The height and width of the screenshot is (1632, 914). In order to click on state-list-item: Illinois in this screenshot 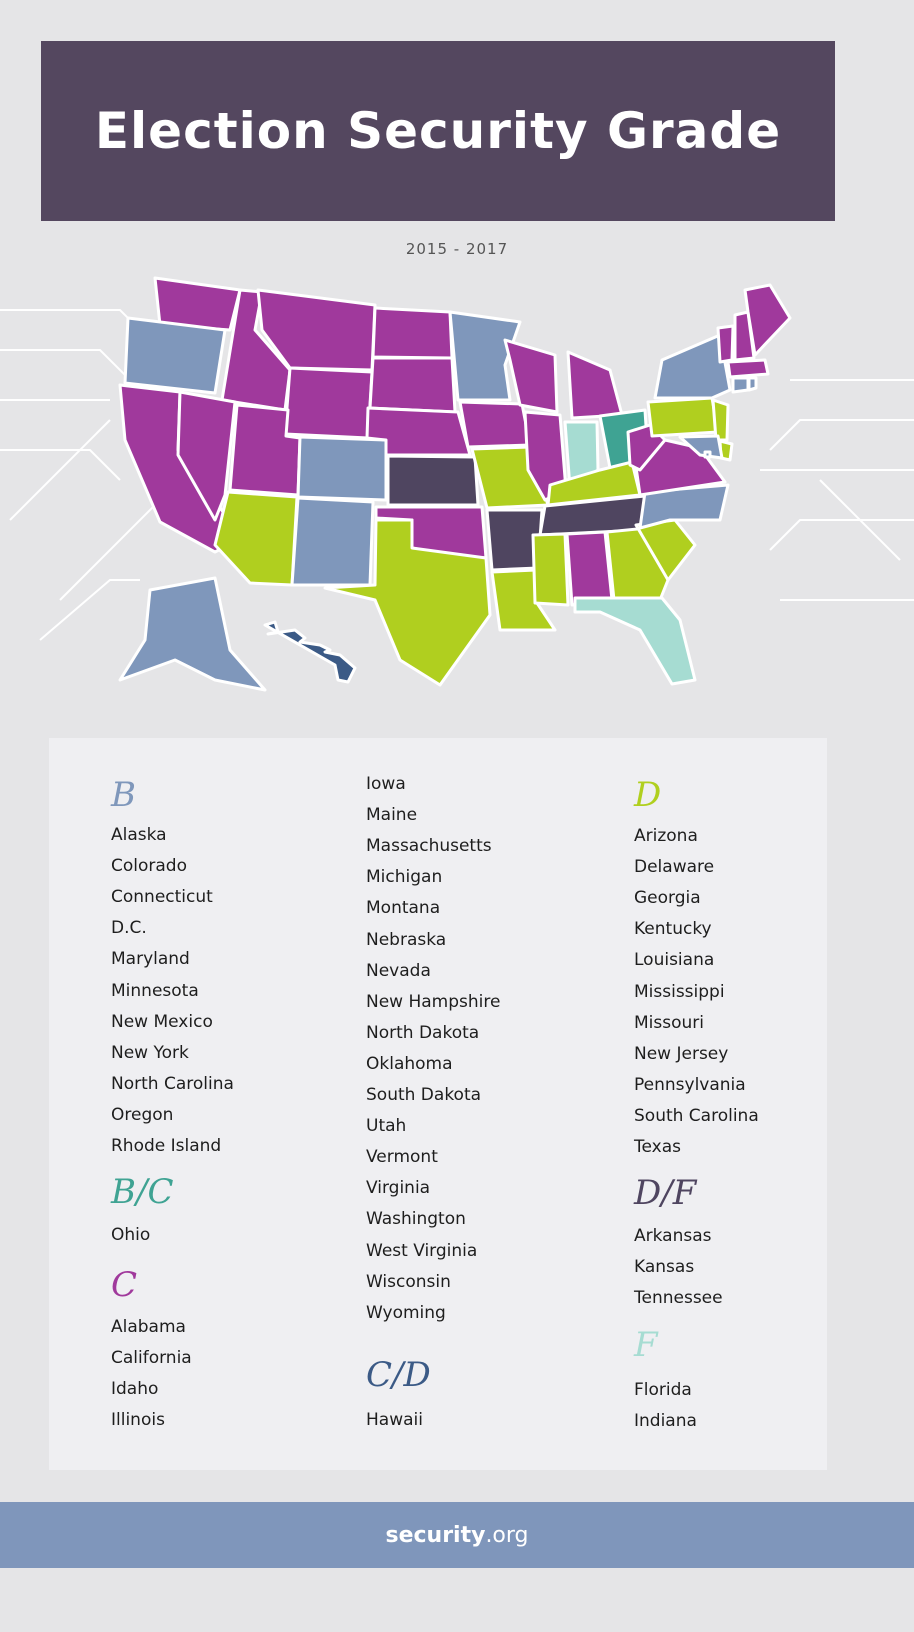, I will do `click(138, 1420)`.